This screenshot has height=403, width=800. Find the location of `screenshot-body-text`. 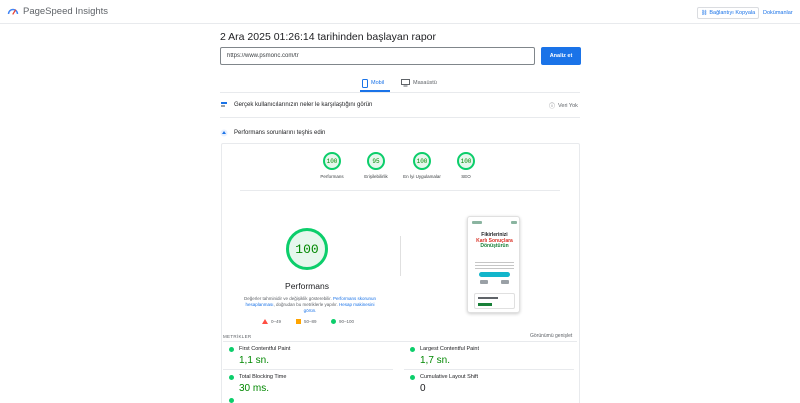

screenshot-body-text is located at coordinates (494, 266).